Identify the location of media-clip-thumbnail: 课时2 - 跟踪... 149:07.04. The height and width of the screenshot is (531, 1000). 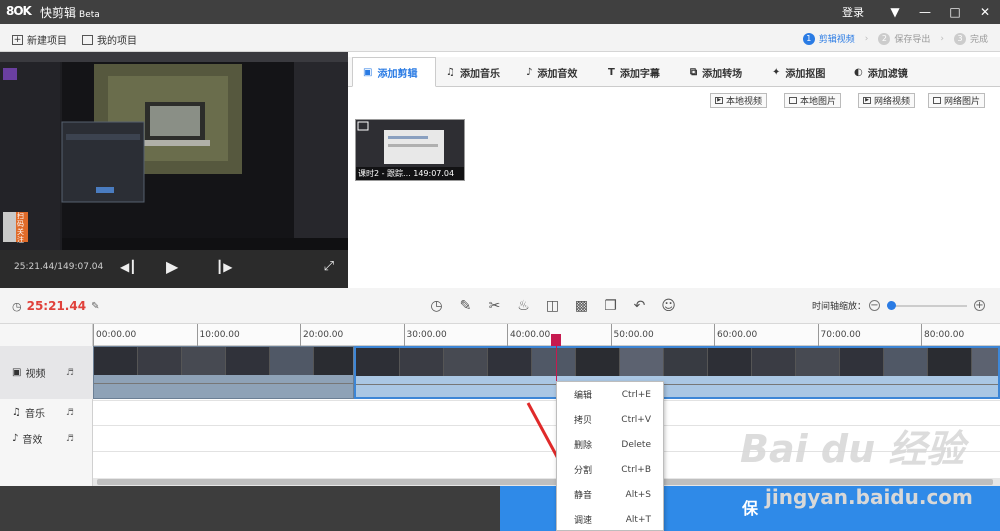
(410, 150).